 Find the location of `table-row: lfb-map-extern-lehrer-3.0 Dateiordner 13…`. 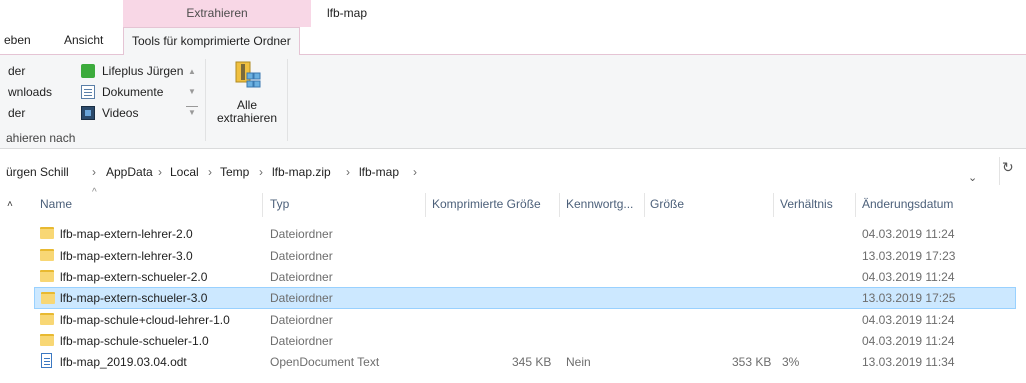

table-row: lfb-map-extern-lehrer-3.0 Dateiordner 13… is located at coordinates (525, 256).